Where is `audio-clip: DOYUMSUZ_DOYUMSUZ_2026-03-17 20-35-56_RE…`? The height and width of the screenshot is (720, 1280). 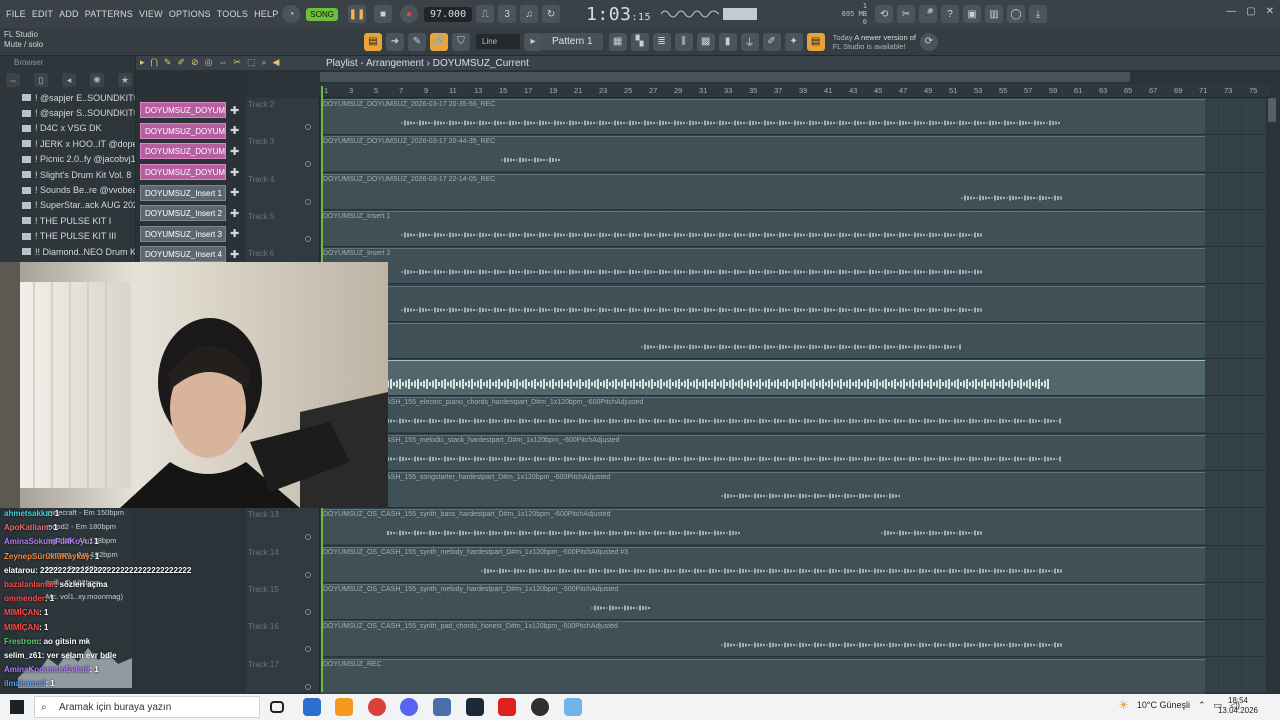 audio-clip: DOYUMSUZ_DOYUMSUZ_2026-03-17 20-35-56_RE… is located at coordinates (763, 116).